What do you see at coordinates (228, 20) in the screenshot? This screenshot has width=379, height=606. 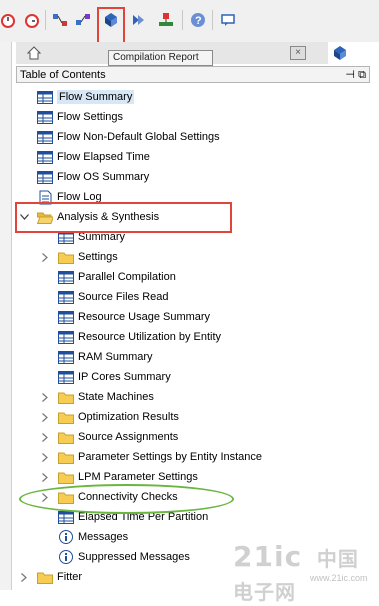 I see `comment-icon` at bounding box center [228, 20].